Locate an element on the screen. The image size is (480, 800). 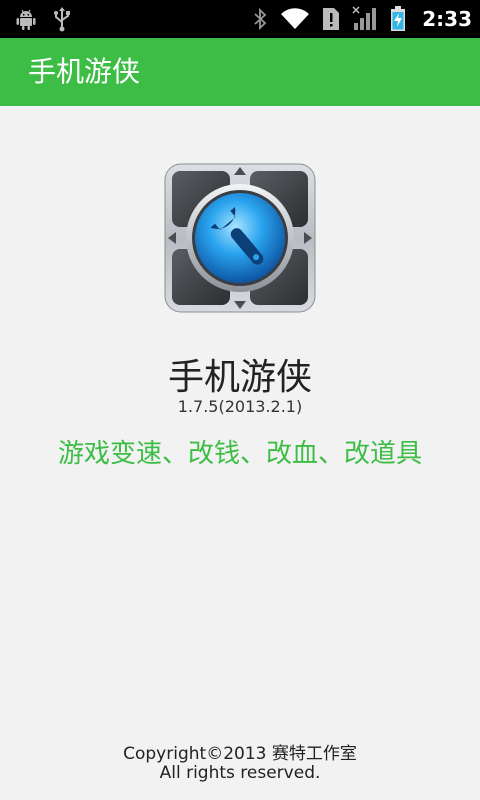
footer-rights: All rights reserved. is located at coordinates (240, 773).